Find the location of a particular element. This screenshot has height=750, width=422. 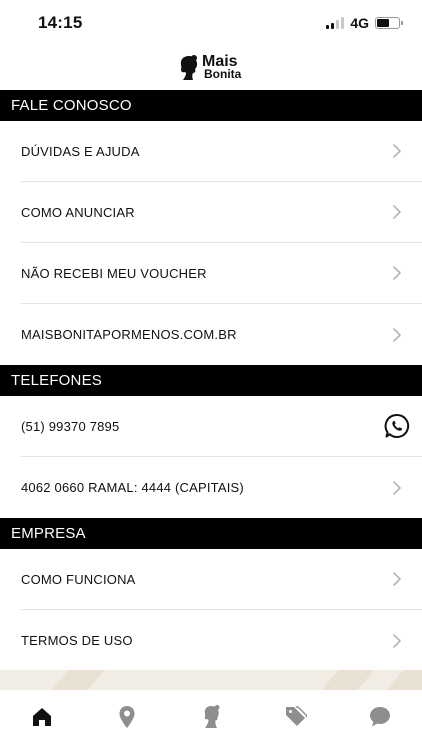

list-item-label: MAISBONITAPORMENOS.COM.BR is located at coordinates (129, 334).